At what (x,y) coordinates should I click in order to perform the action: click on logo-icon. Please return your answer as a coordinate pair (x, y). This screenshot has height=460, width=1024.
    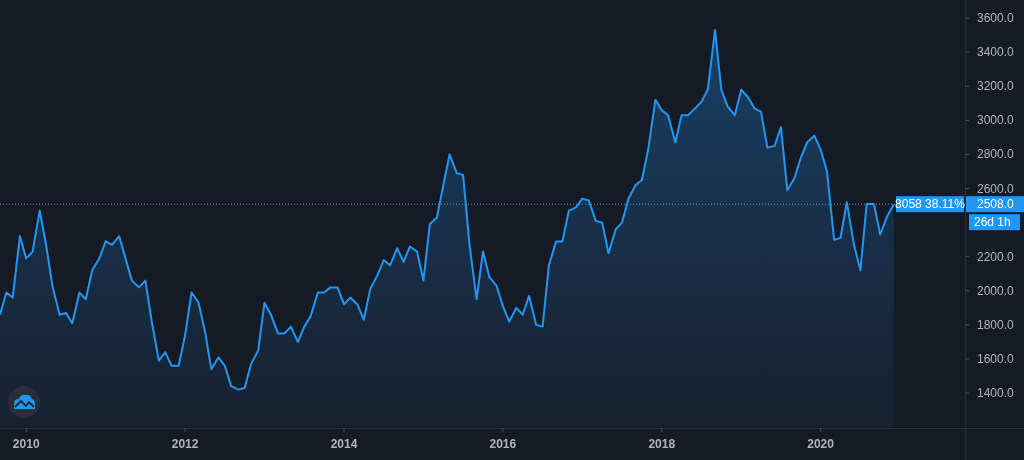
    Looking at the image, I should click on (24, 402).